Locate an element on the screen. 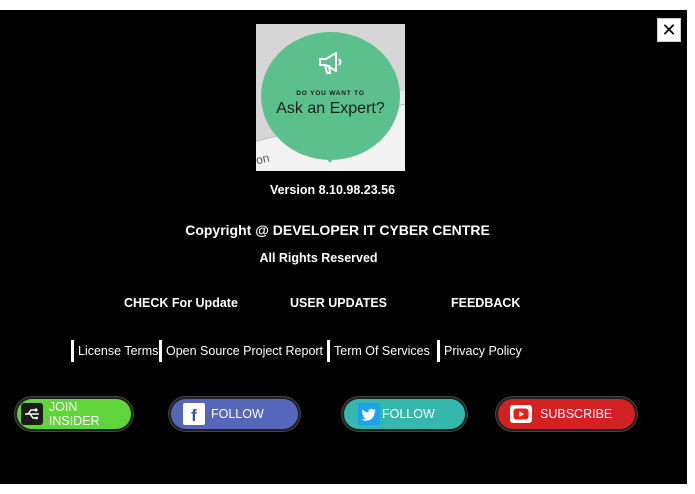  twitter-follow-label: FOLLOW is located at coordinates (408, 414).